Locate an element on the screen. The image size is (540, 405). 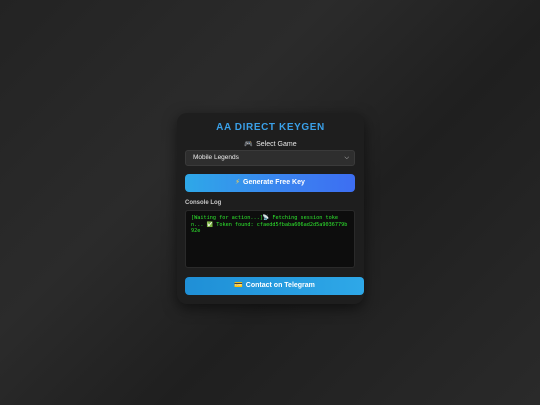
select-game-label: 🎮 Select Game is located at coordinates (270, 144).